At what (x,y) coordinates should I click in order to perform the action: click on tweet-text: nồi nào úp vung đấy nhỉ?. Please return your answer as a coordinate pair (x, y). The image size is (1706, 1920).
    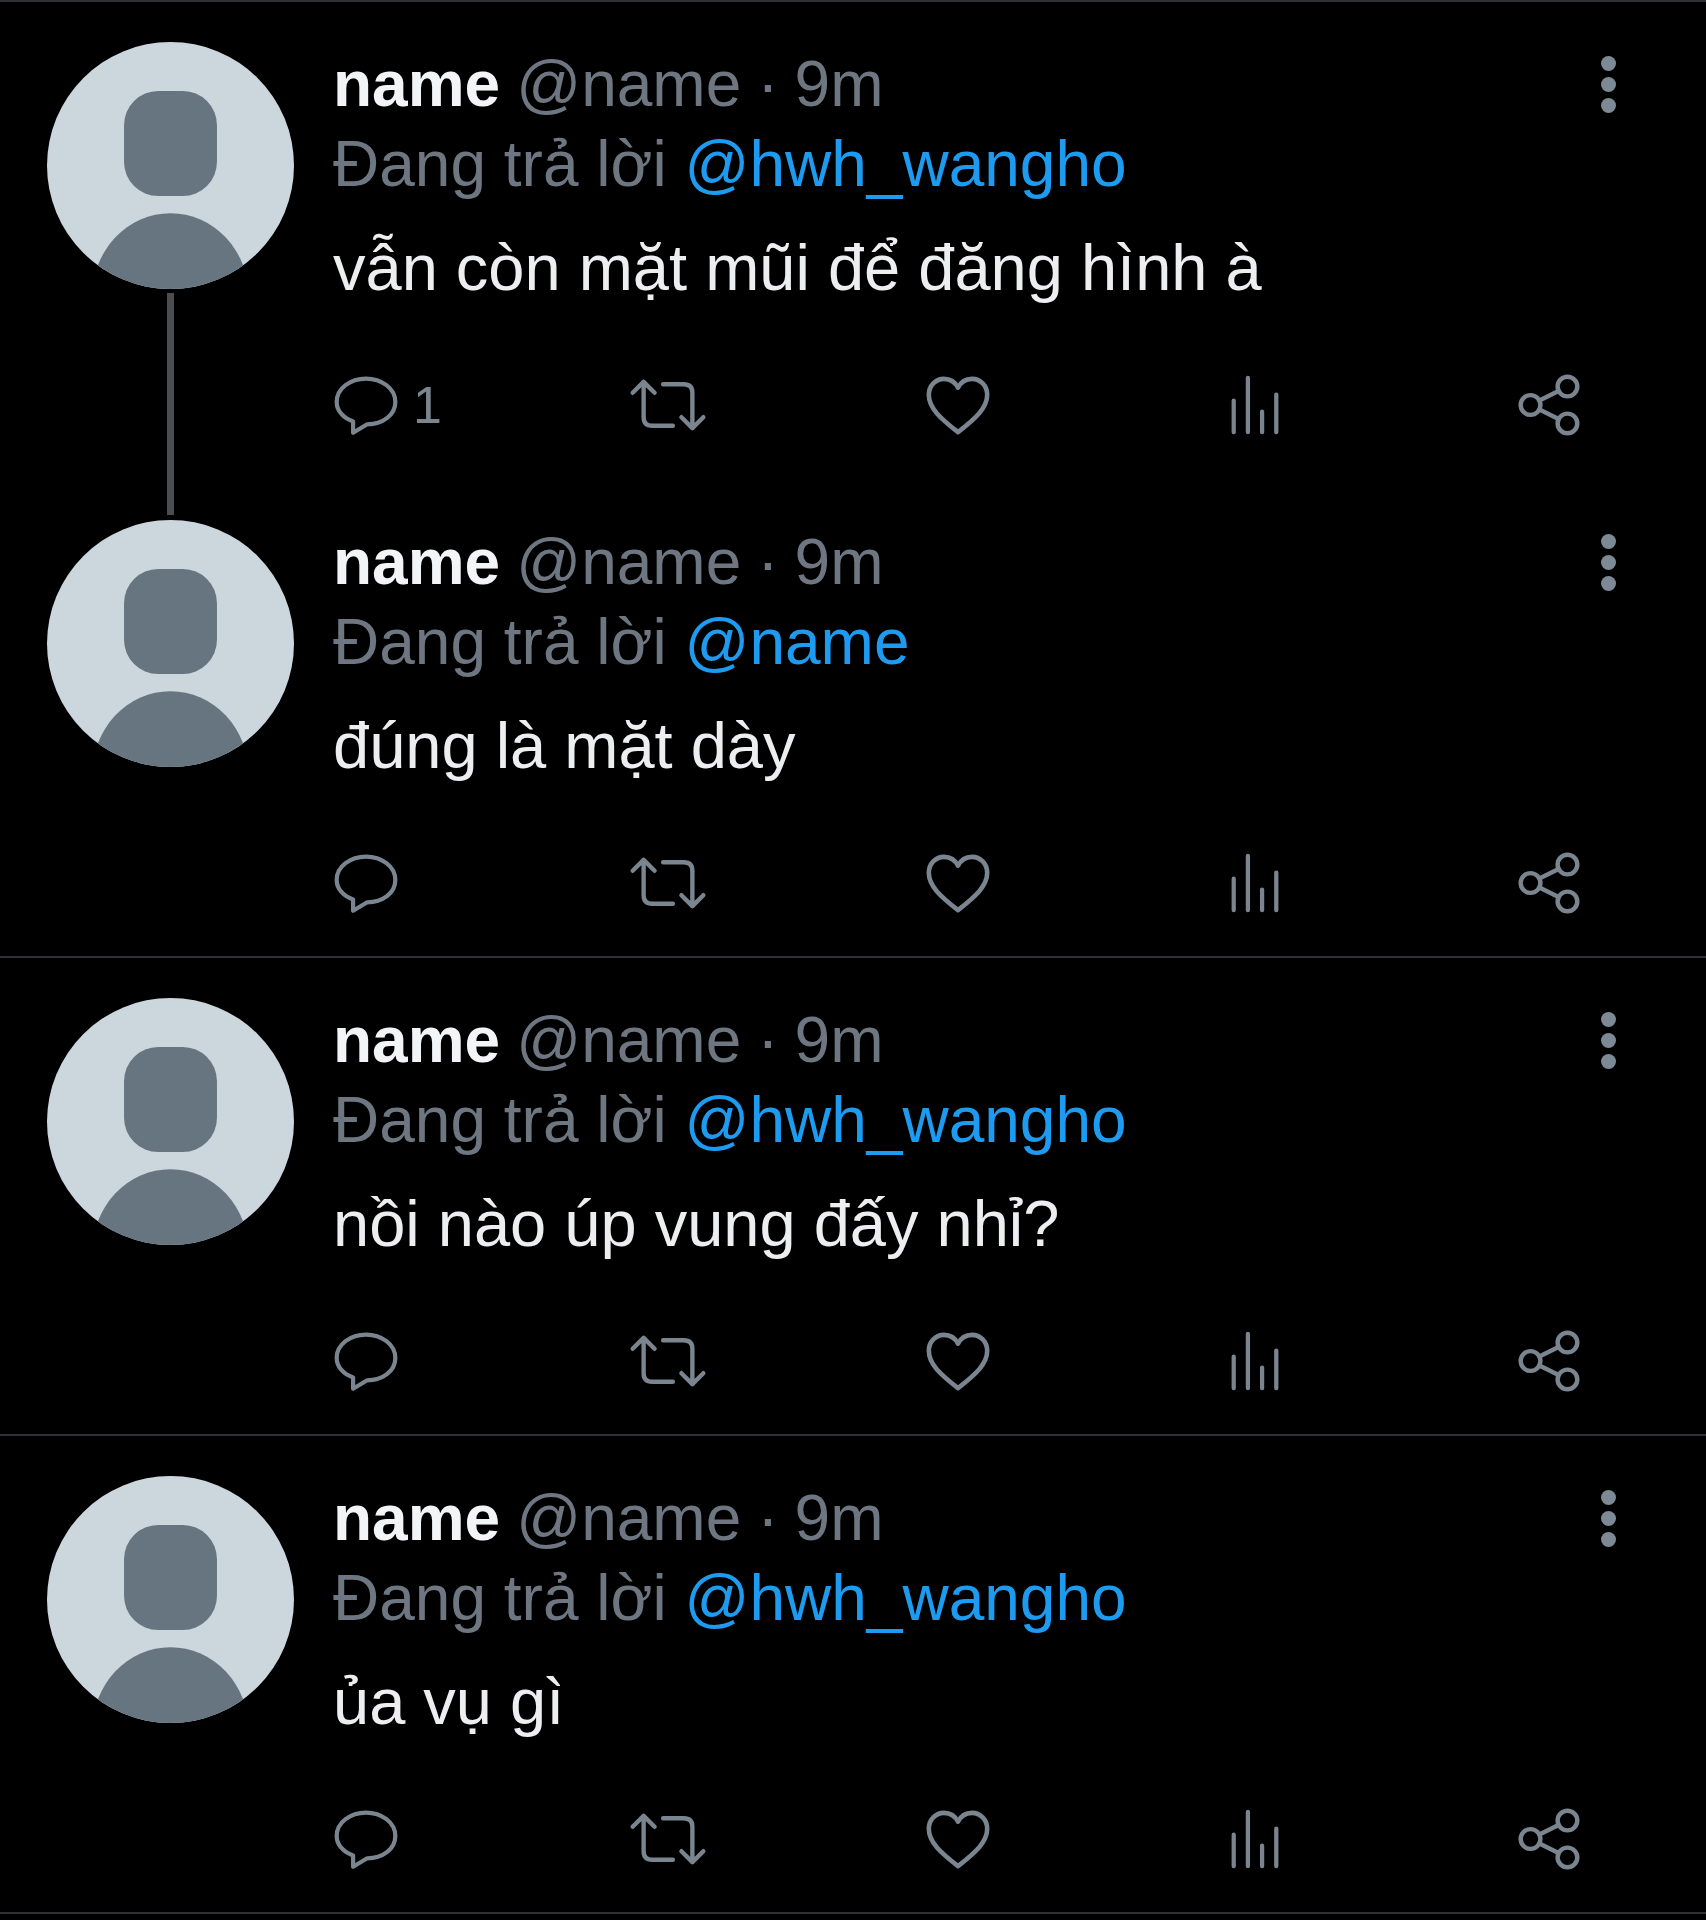
    Looking at the image, I should click on (697, 1224).